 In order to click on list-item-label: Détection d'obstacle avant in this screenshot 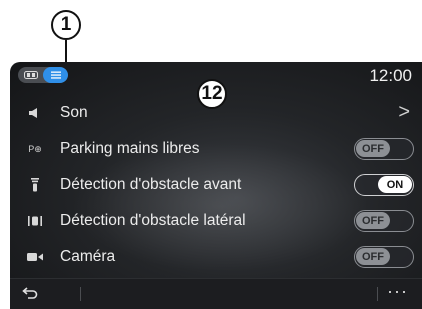, I will do `click(151, 184)`.